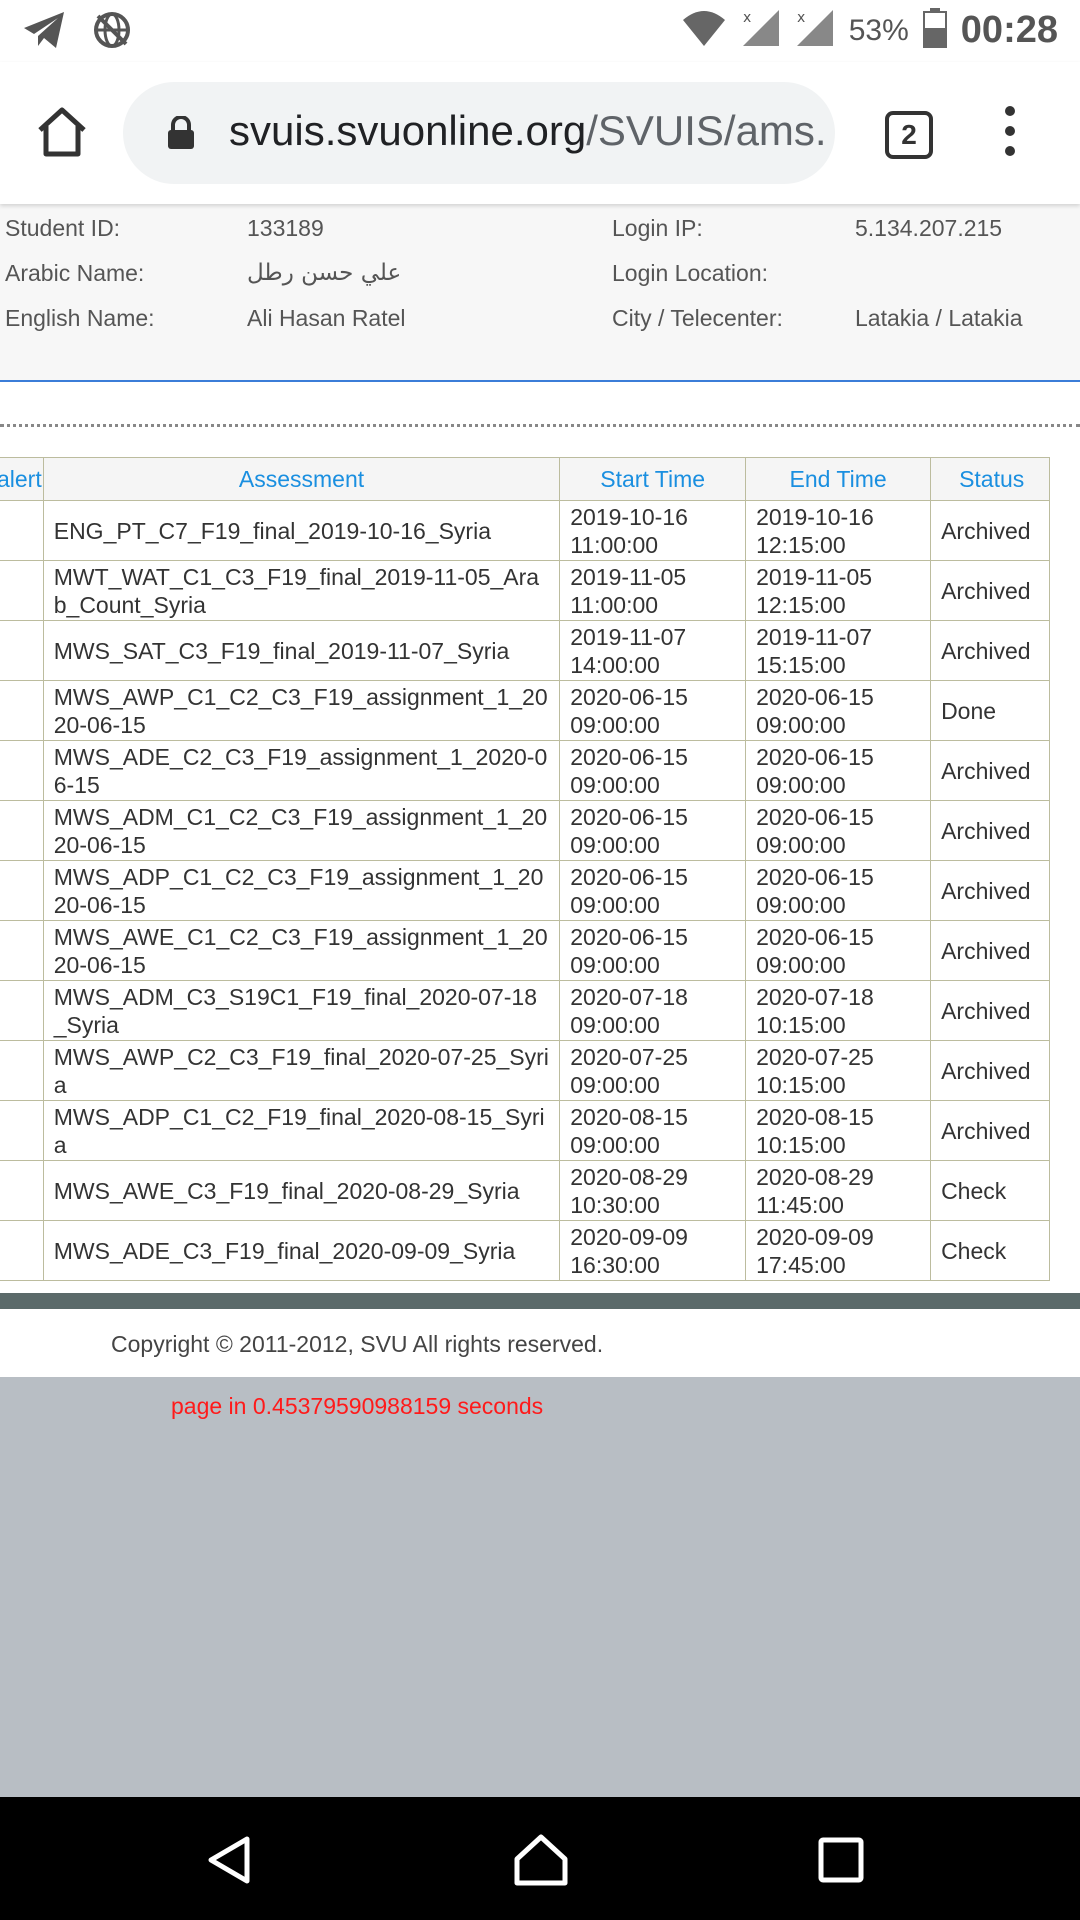  I want to click on globe-icon, so click(112, 32).